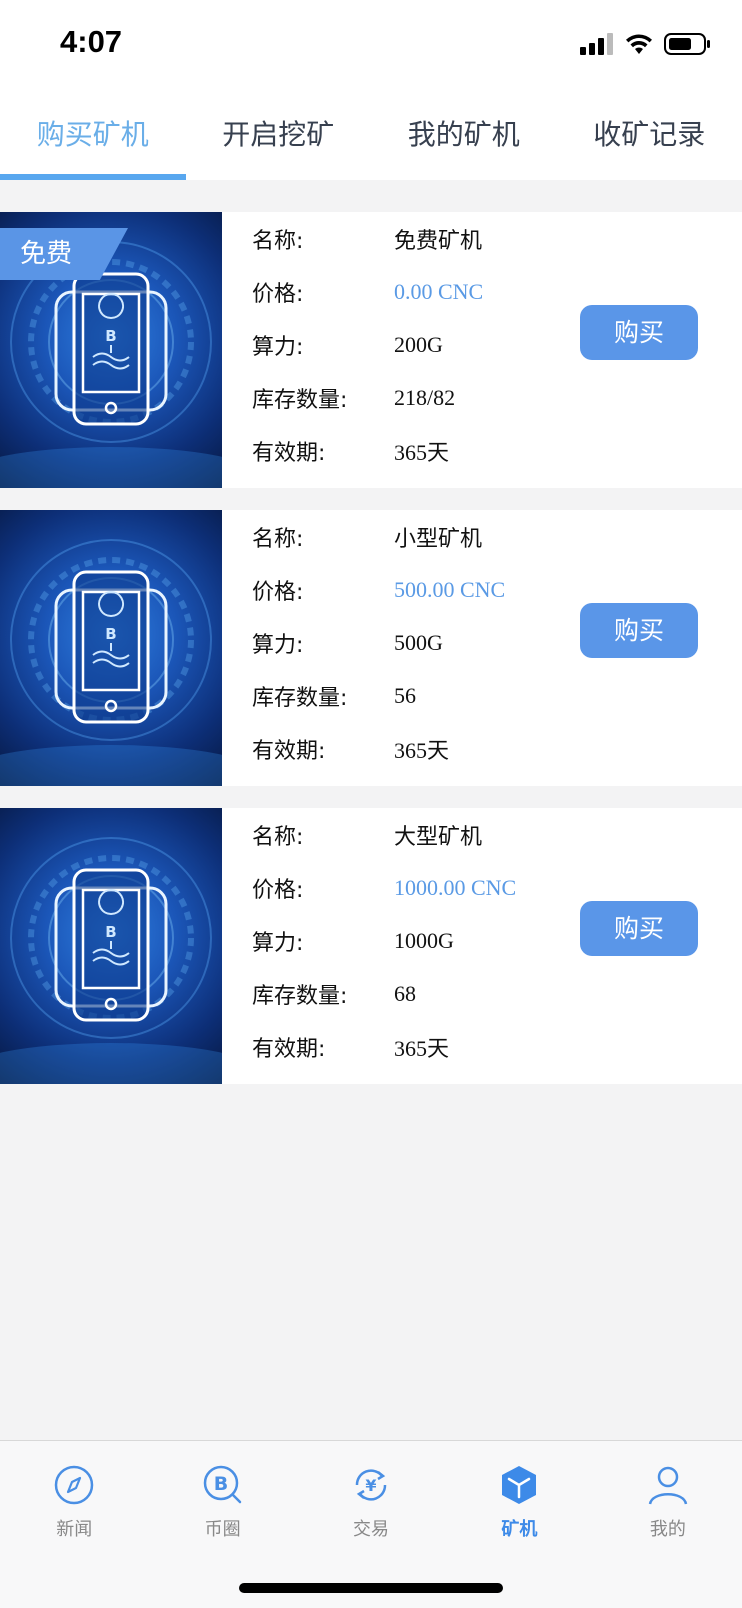 This screenshot has height=1608, width=742. Describe the element at coordinates (405, 695) in the screenshot. I see `miner-stock: 56` at that location.